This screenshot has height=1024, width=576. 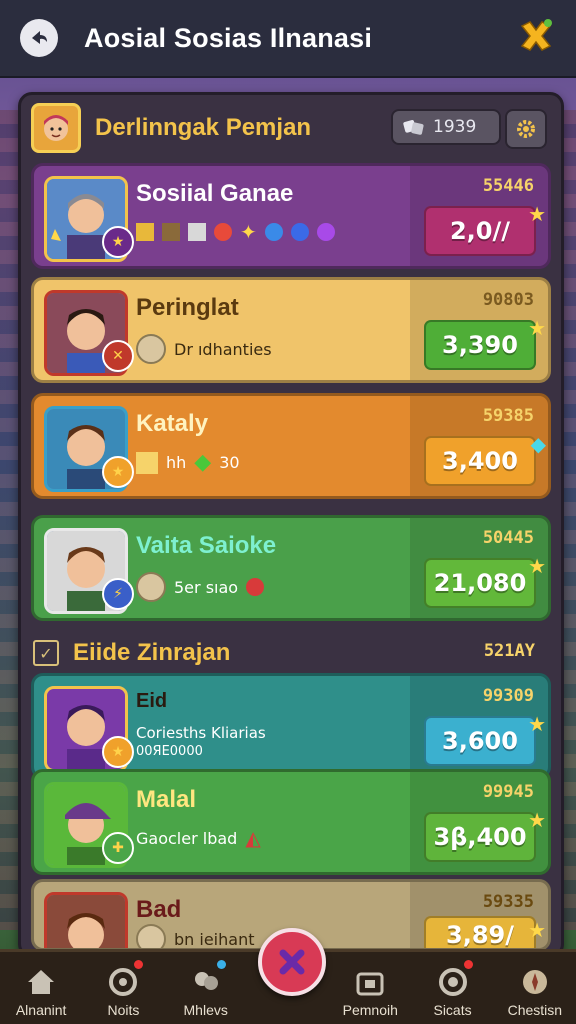 I want to click on diamond-icon: ◆, so click(x=538, y=444).